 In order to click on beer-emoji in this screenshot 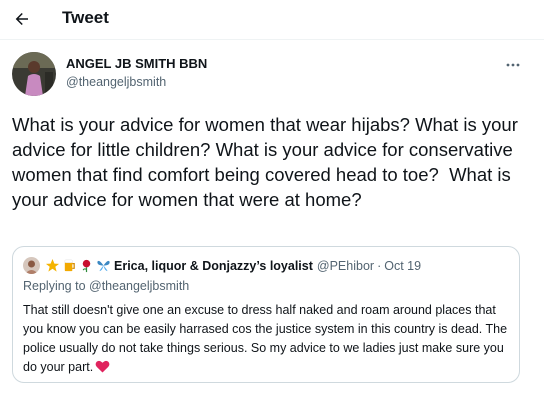, I will do `click(69, 265)`.